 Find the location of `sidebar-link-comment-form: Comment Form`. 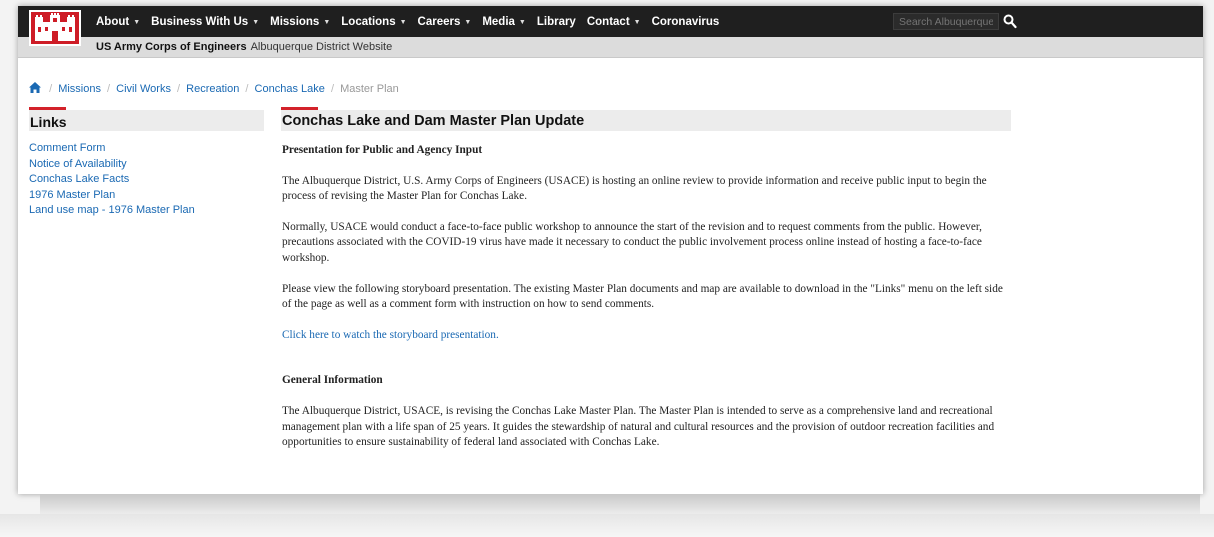

sidebar-link-comment-form: Comment Form is located at coordinates (146, 149).